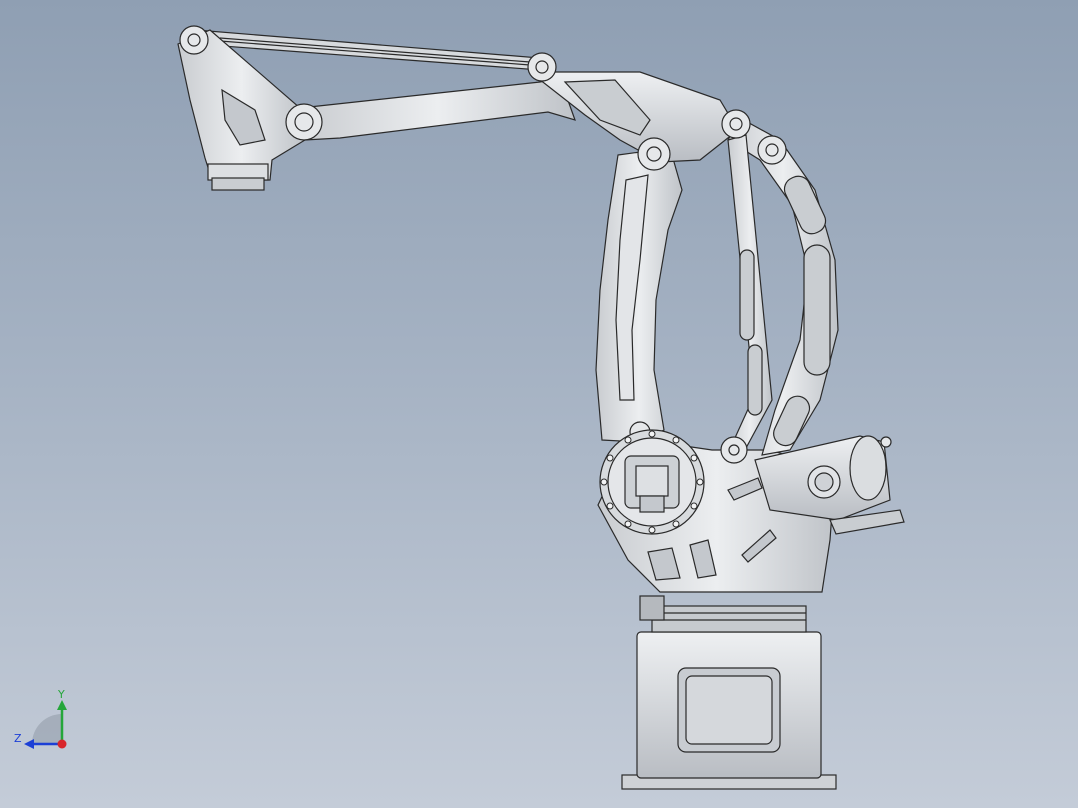 The width and height of the screenshot is (1078, 808). Describe the element at coordinates (62, 744) in the screenshot. I see `x-axis-dot` at that location.